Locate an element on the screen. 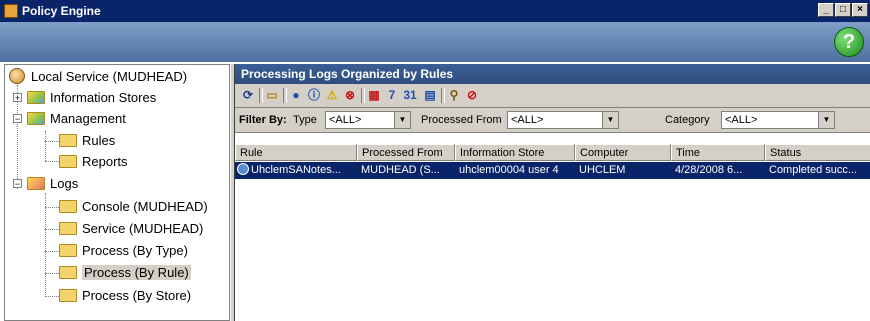  type-select: <ALL> ▼ is located at coordinates (368, 120).